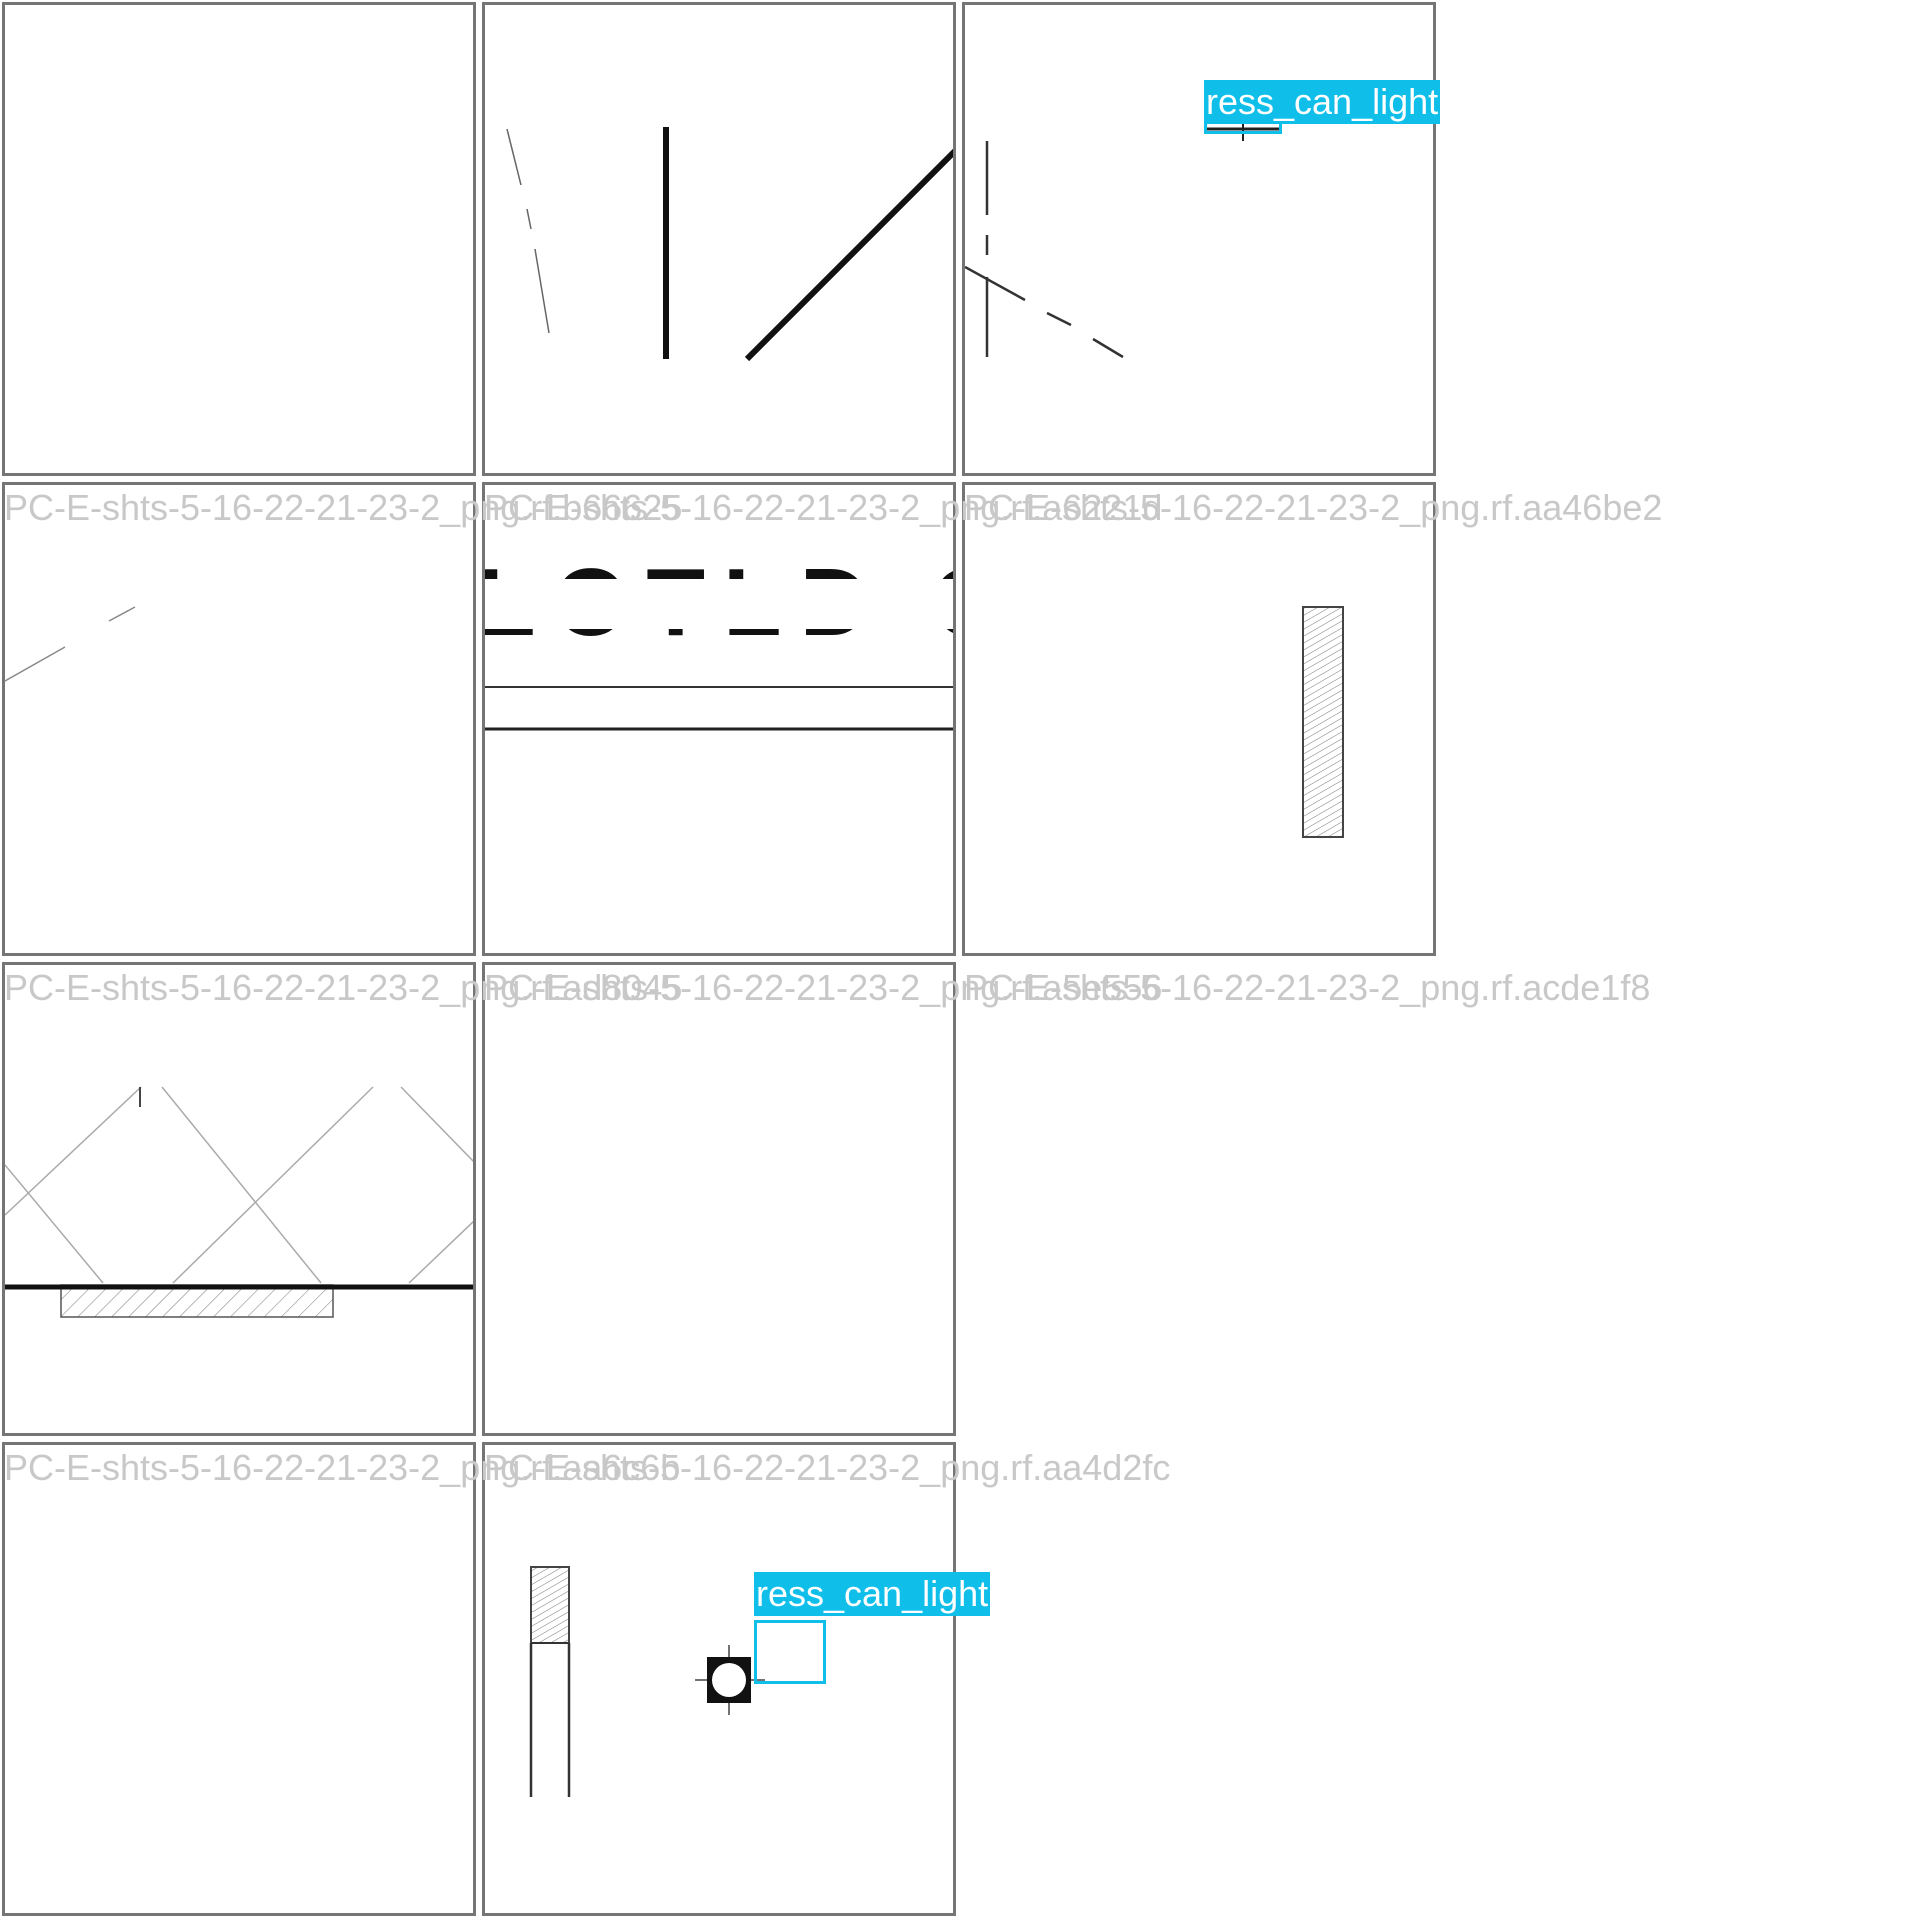  Describe the element at coordinates (790, 1652) in the screenshot. I see `detection-box` at that location.